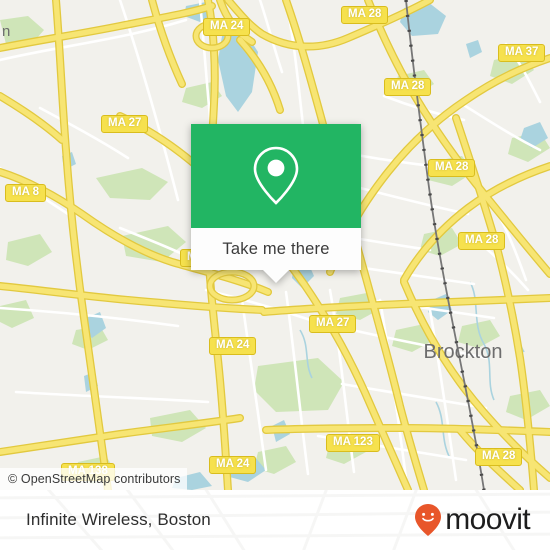  What do you see at coordinates (428, 520) in the screenshot?
I see `moovit-smile-pin-icon` at bounding box center [428, 520].